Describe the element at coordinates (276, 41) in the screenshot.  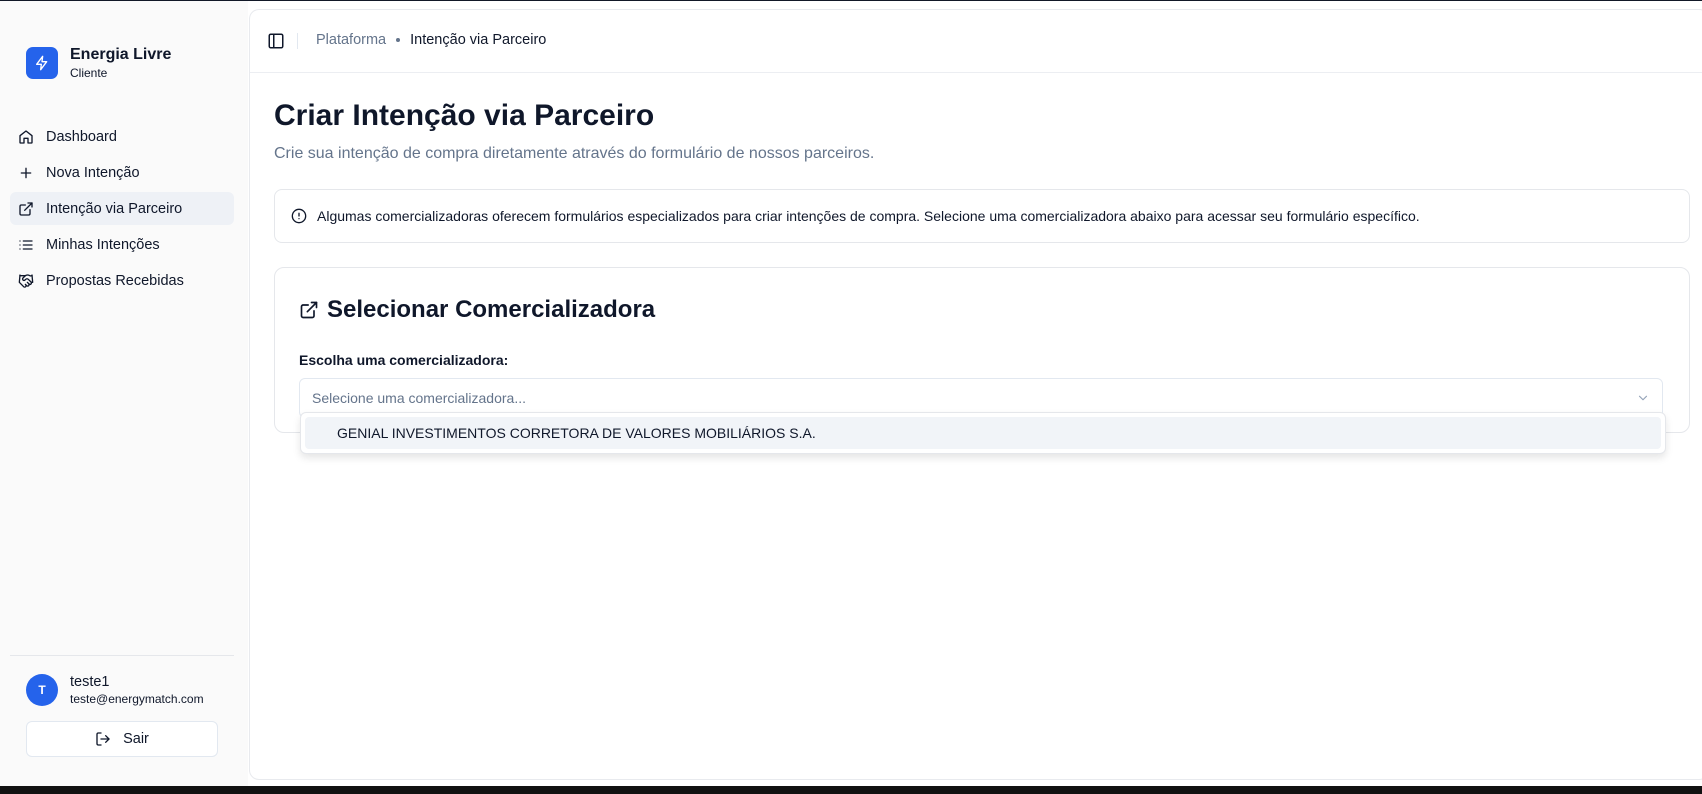
I see `sidebar-toggle-icon` at that location.